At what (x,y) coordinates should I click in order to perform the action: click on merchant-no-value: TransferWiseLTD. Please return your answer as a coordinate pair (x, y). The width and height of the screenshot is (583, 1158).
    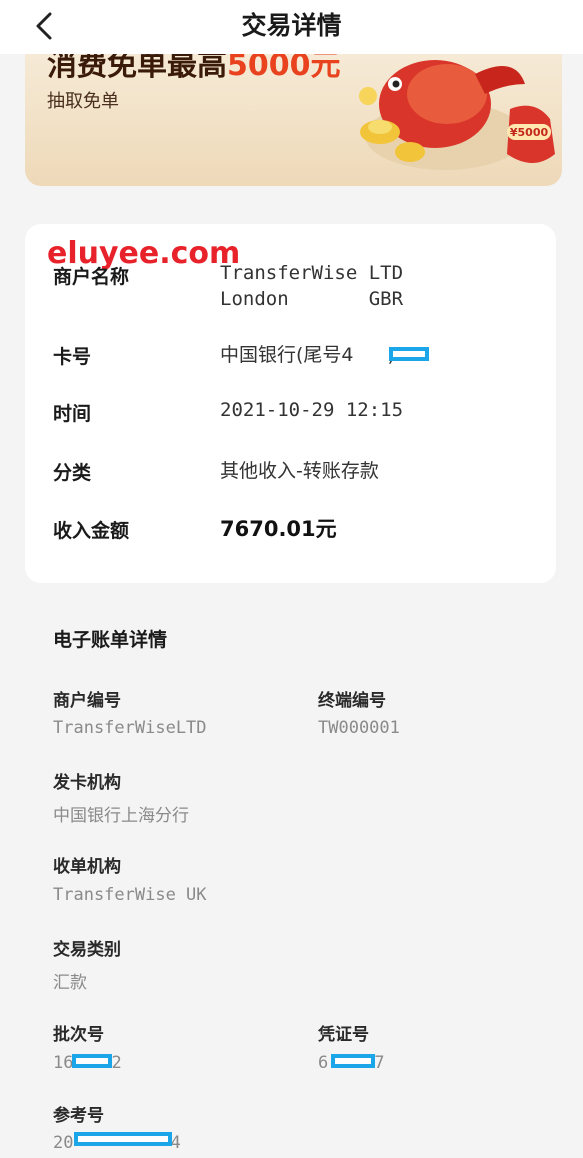
    Looking at the image, I should click on (130, 728).